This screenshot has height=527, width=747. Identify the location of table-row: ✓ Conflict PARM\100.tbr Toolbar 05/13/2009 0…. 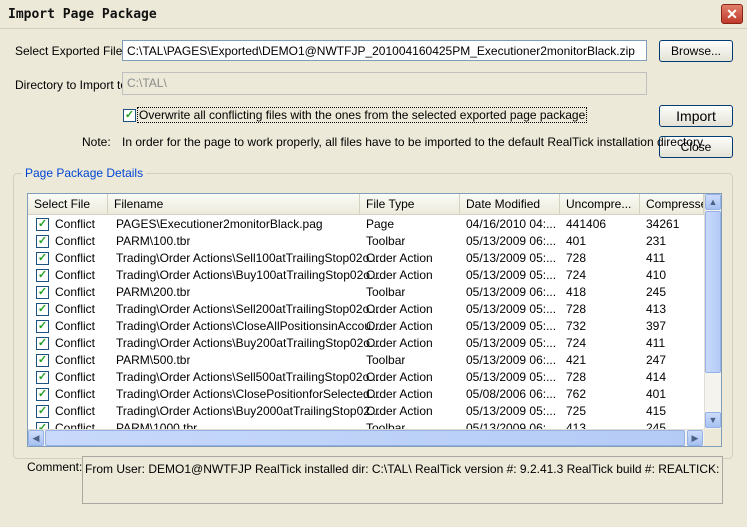
(366, 241).